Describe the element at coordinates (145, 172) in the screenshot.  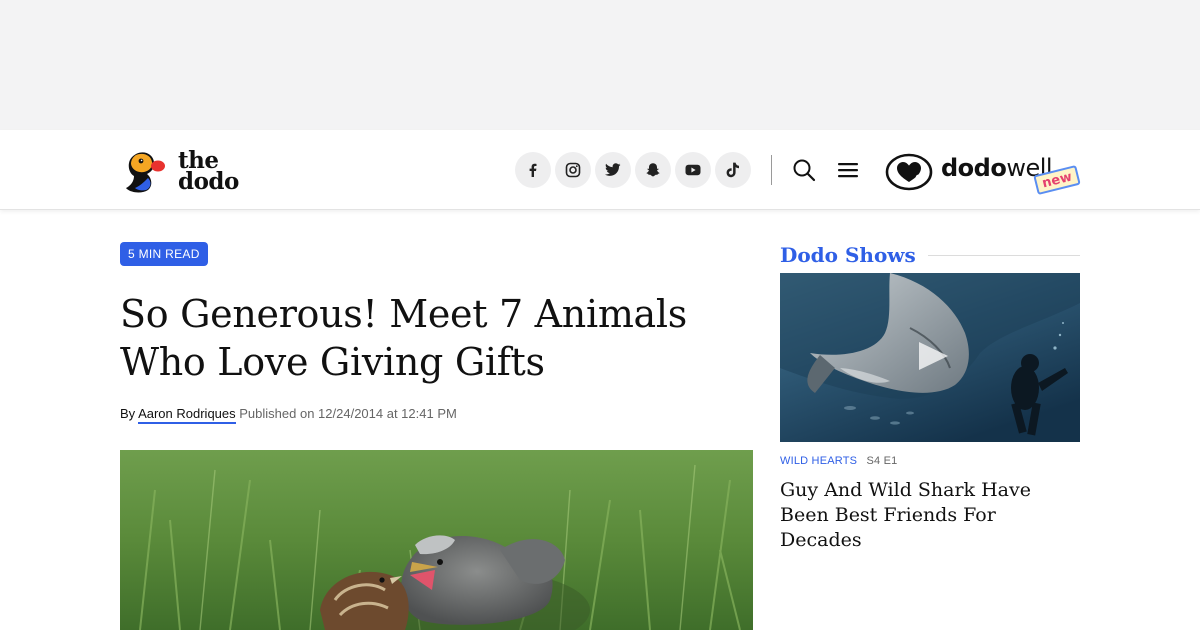
I see `dodo-bird-icon` at that location.